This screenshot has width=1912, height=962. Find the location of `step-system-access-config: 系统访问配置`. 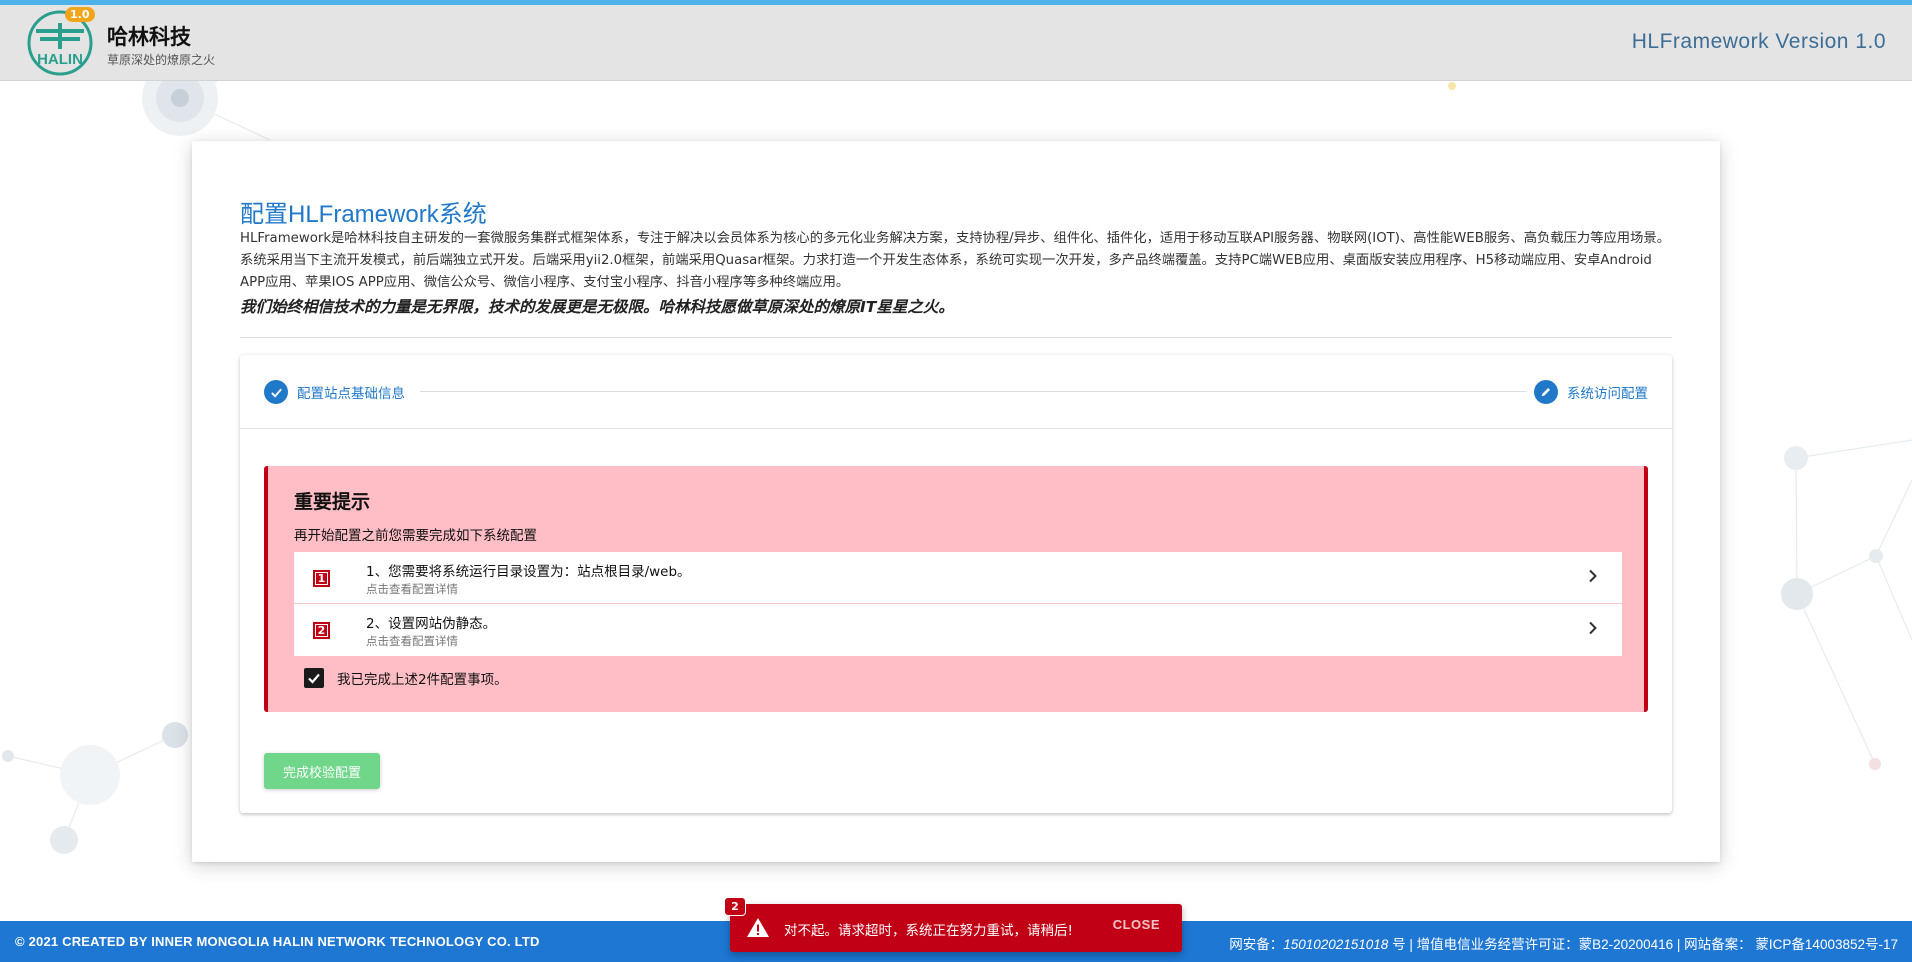

step-system-access-config: 系统访问配置 is located at coordinates (1591, 392).